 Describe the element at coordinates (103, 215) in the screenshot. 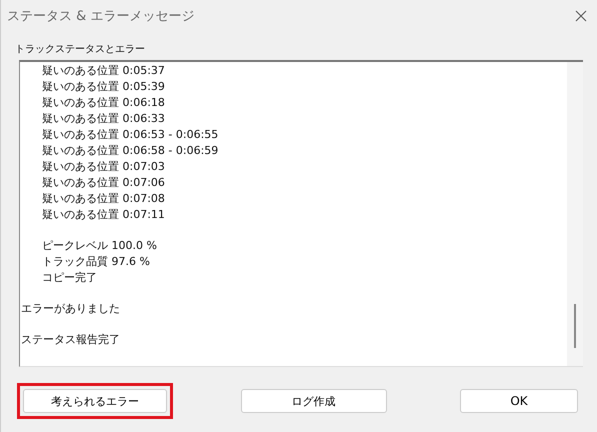

I see `log-line: 疑いのある位置 0:07:11` at that location.